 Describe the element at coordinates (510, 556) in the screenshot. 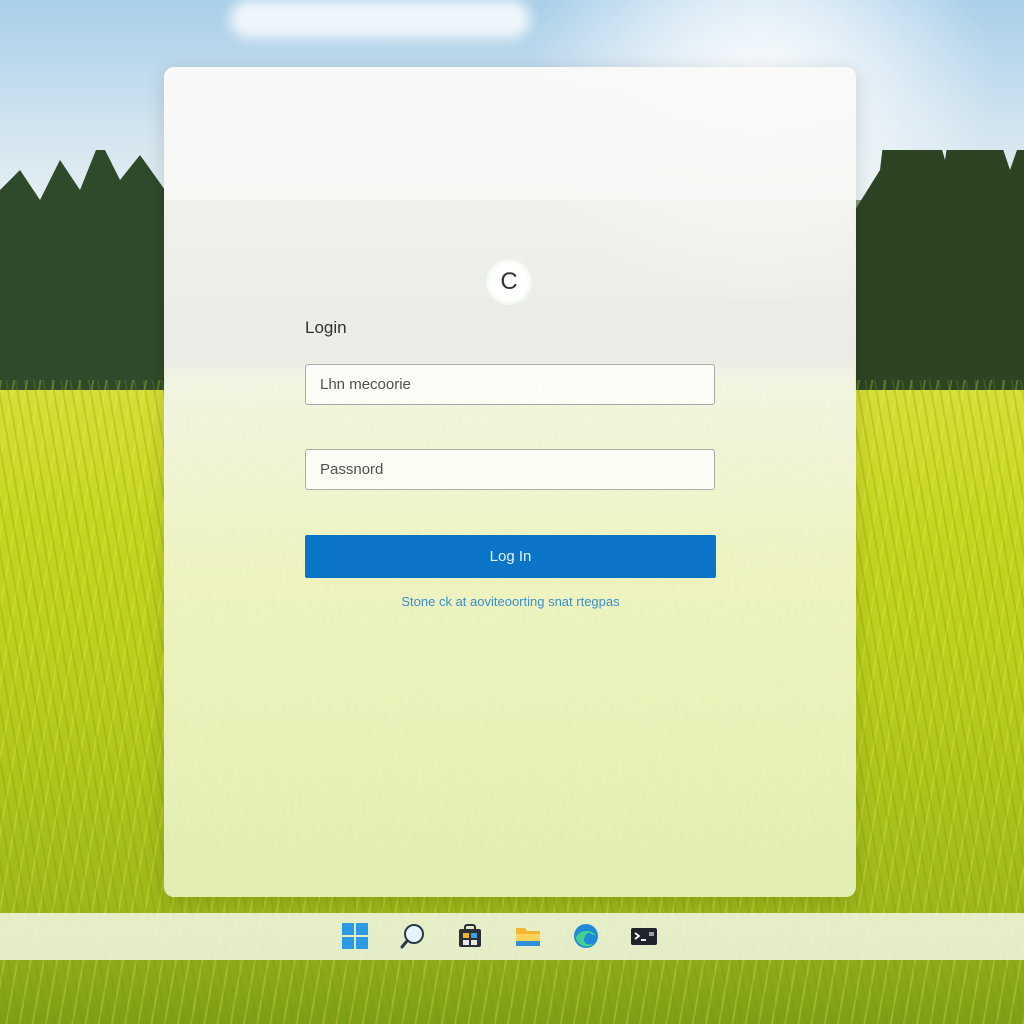

I see `login-button: Log In` at that location.